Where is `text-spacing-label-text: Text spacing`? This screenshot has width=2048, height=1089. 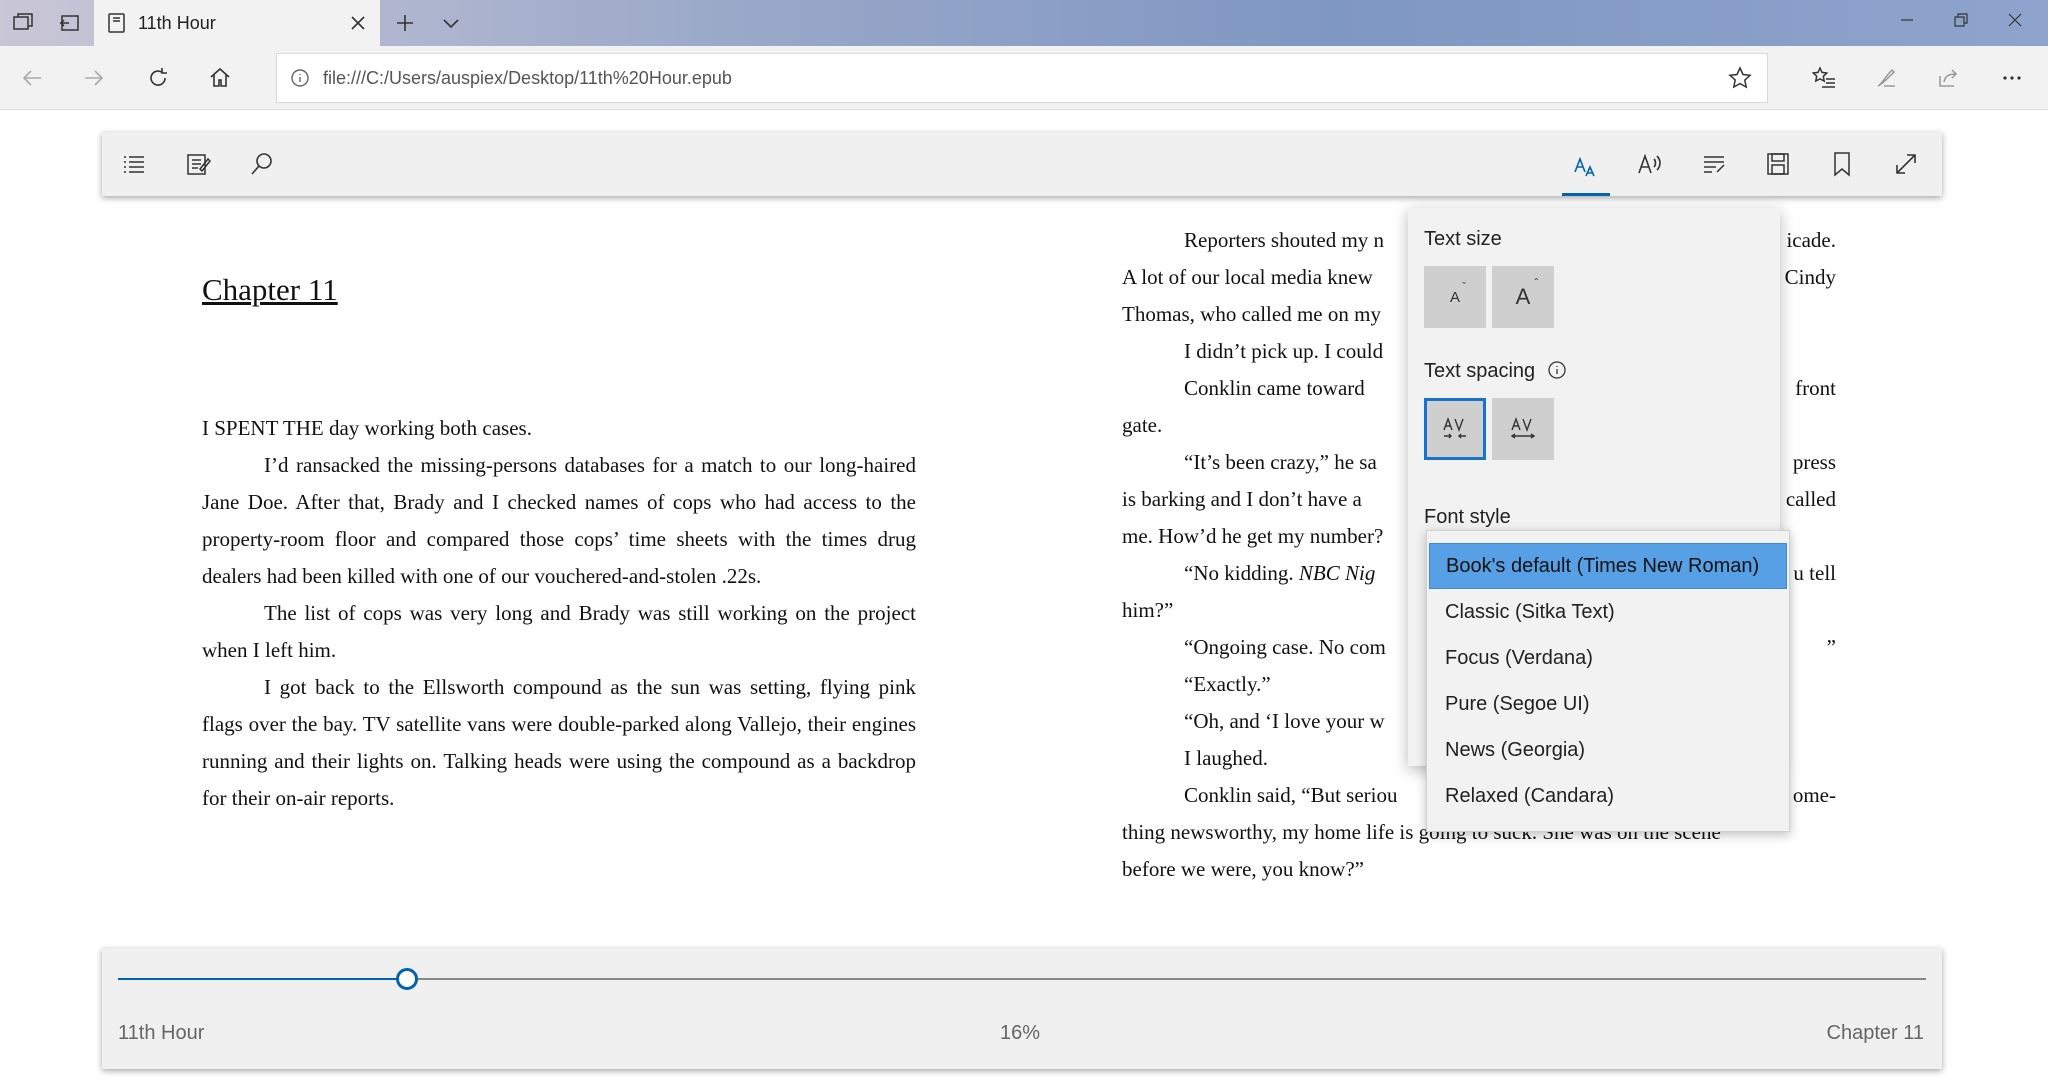 text-spacing-label-text: Text spacing is located at coordinates (1480, 371).